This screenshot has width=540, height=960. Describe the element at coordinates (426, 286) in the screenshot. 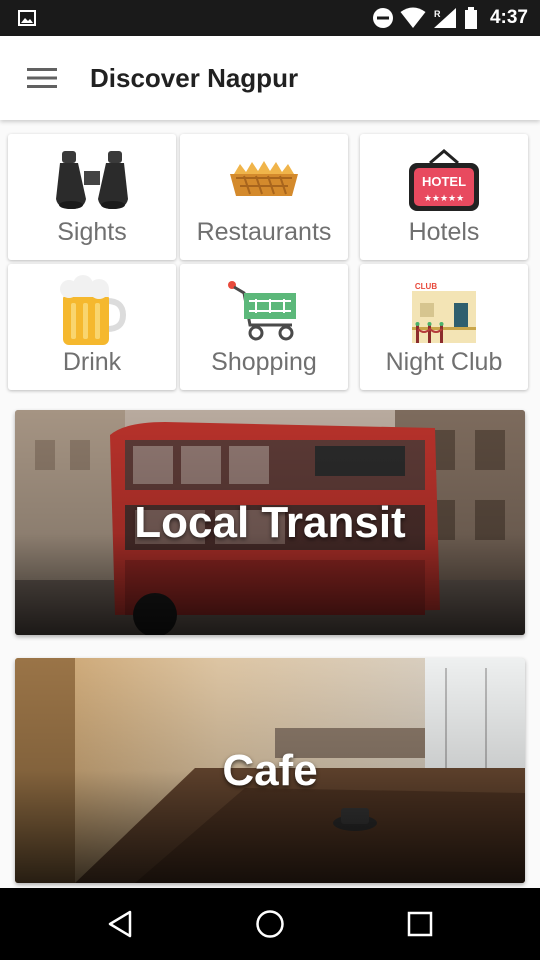

I see `svg-text: CLUB` at that location.